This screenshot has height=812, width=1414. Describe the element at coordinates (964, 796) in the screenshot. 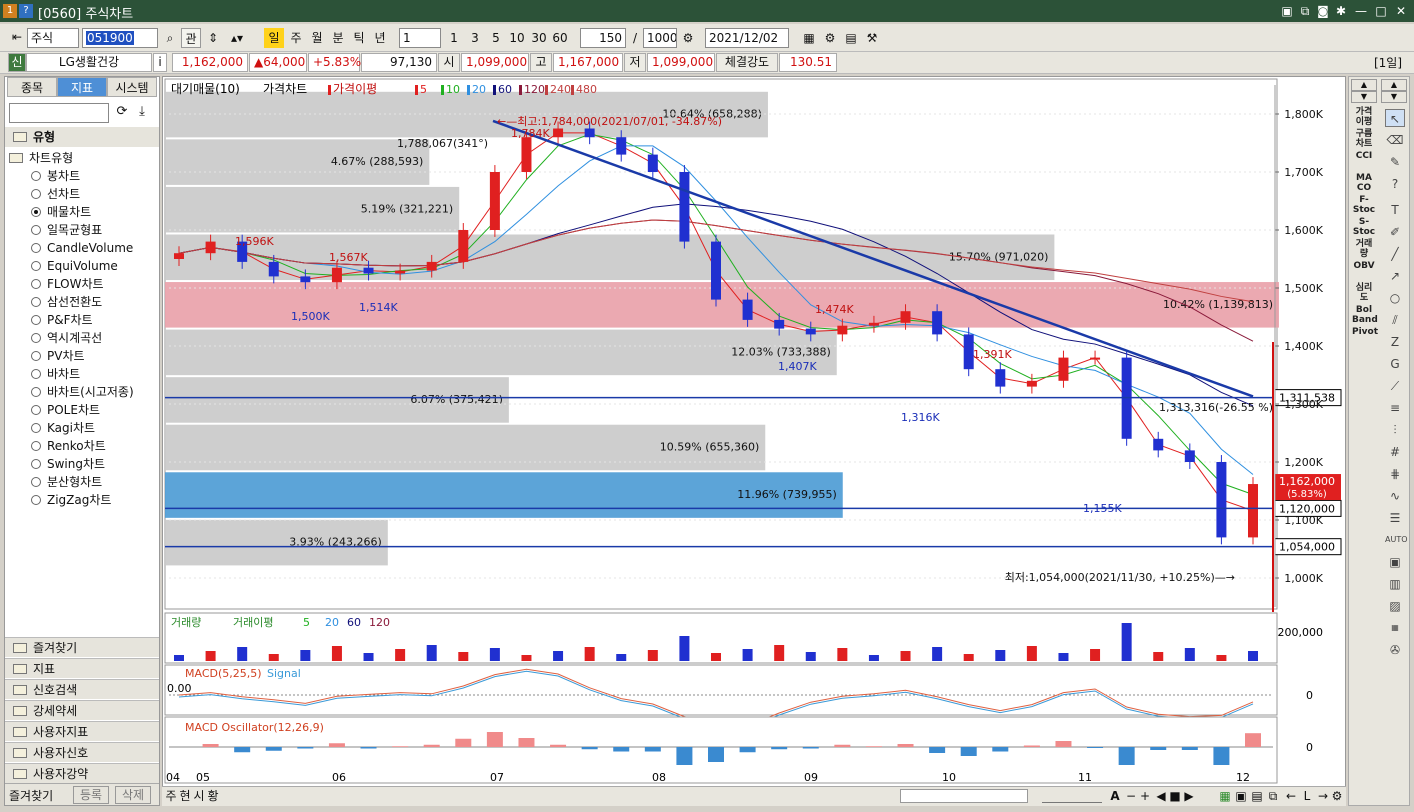

I see `scrollbar` at that location.